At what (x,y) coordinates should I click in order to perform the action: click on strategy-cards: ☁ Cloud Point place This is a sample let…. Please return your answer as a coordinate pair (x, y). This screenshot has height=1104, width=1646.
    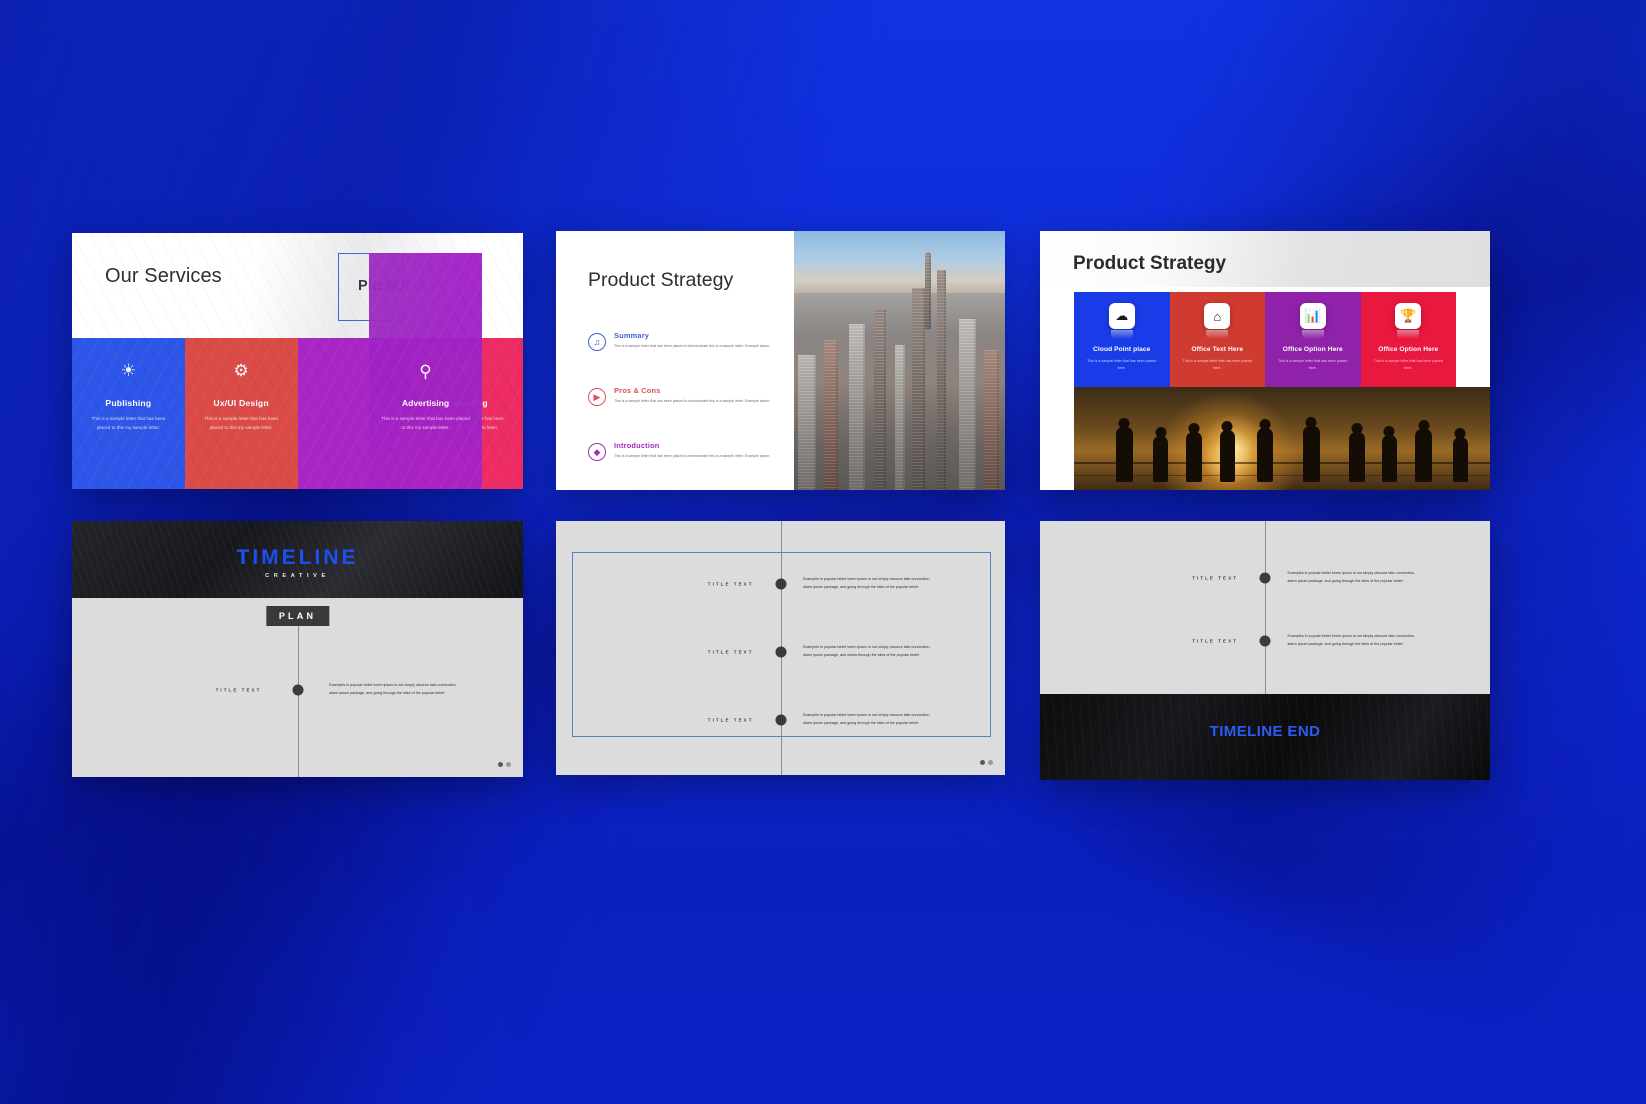
    Looking at the image, I should click on (1265, 339).